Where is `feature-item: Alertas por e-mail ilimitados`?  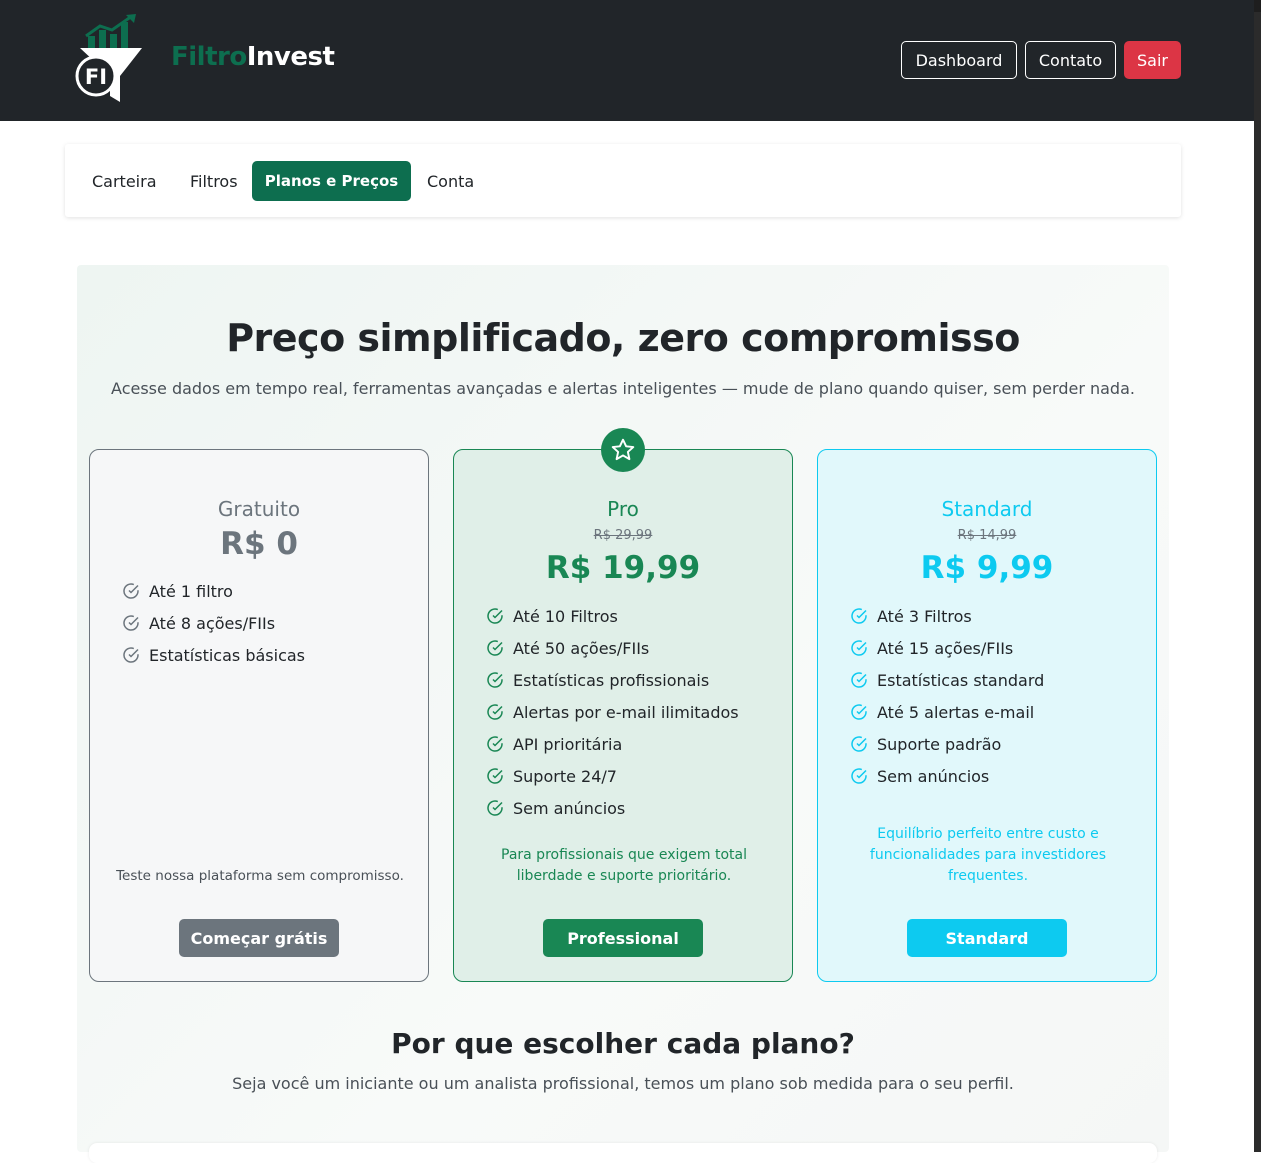 feature-item: Alertas por e-mail ilimitados is located at coordinates (612, 712).